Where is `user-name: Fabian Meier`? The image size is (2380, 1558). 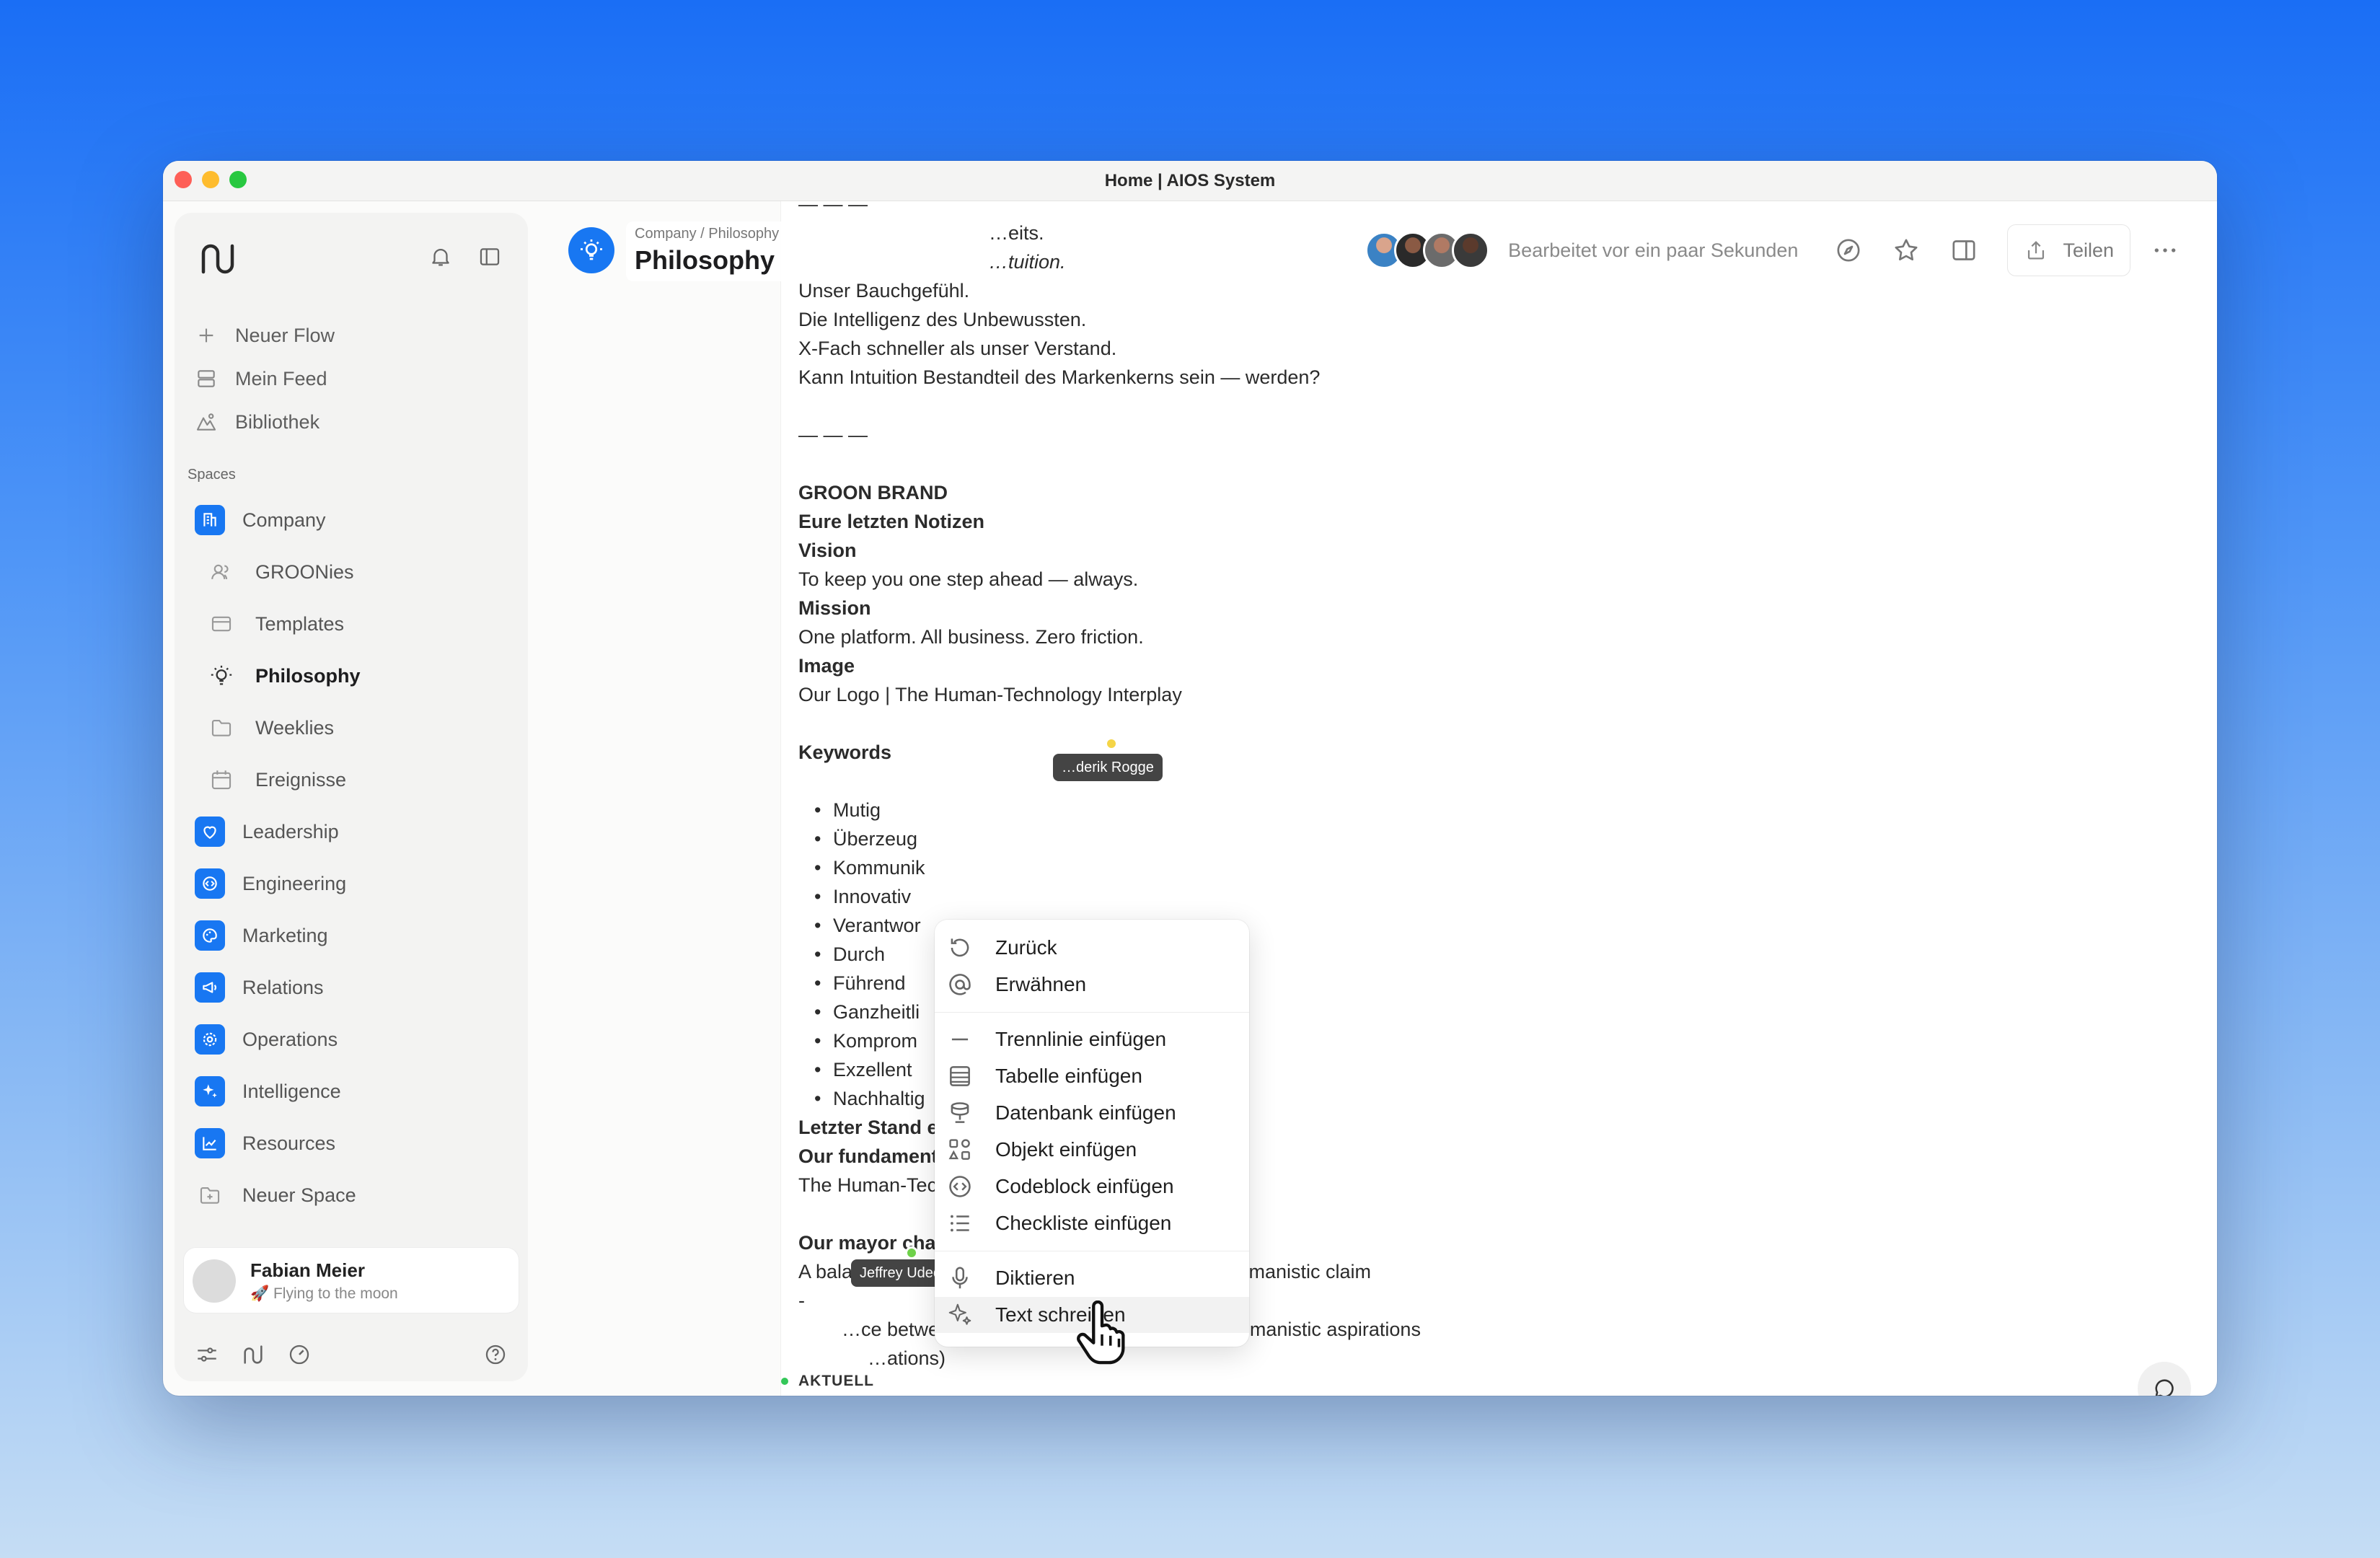
user-name: Fabian Meier is located at coordinates (307, 1270).